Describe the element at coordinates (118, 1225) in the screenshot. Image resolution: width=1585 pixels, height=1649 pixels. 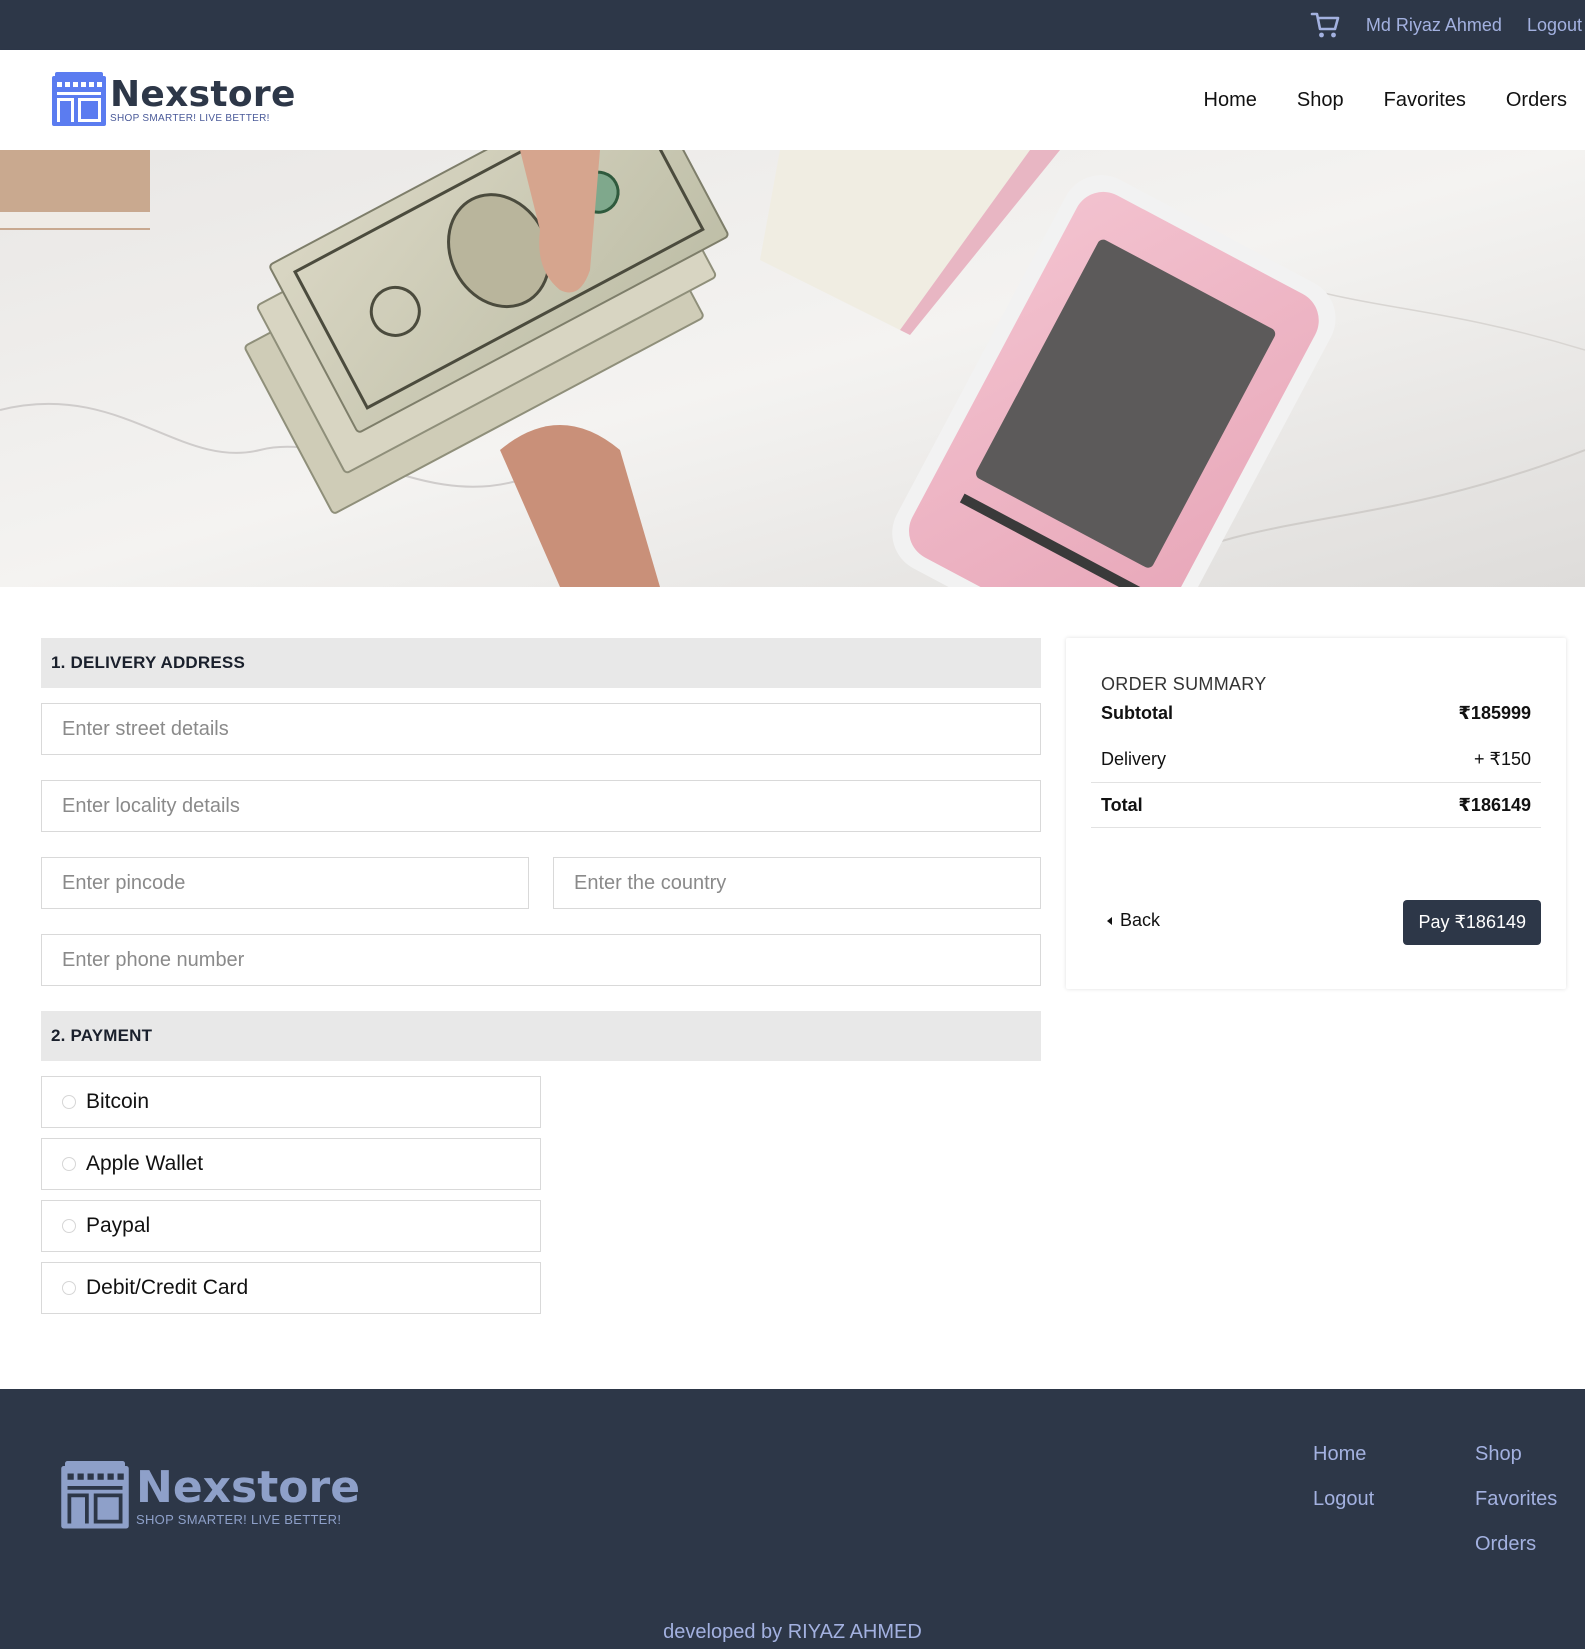
I see `payment-option-label: Paypal` at that location.